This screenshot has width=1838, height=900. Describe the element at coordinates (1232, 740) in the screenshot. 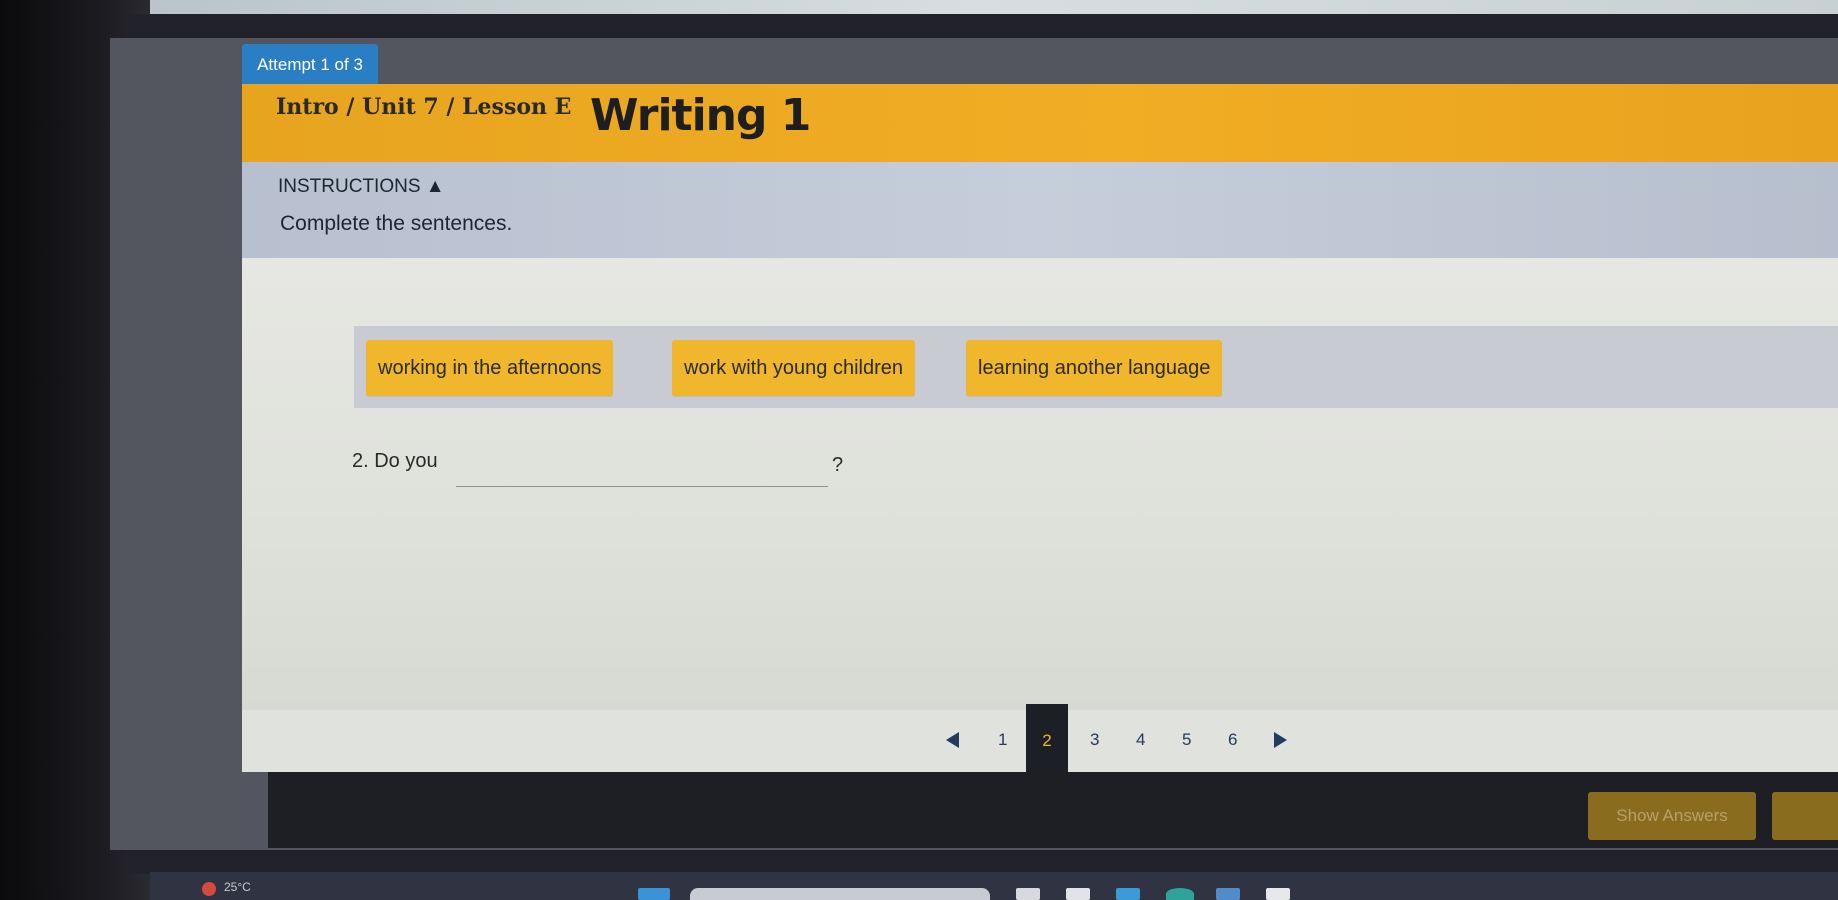

I see `page-6: 6` at that location.